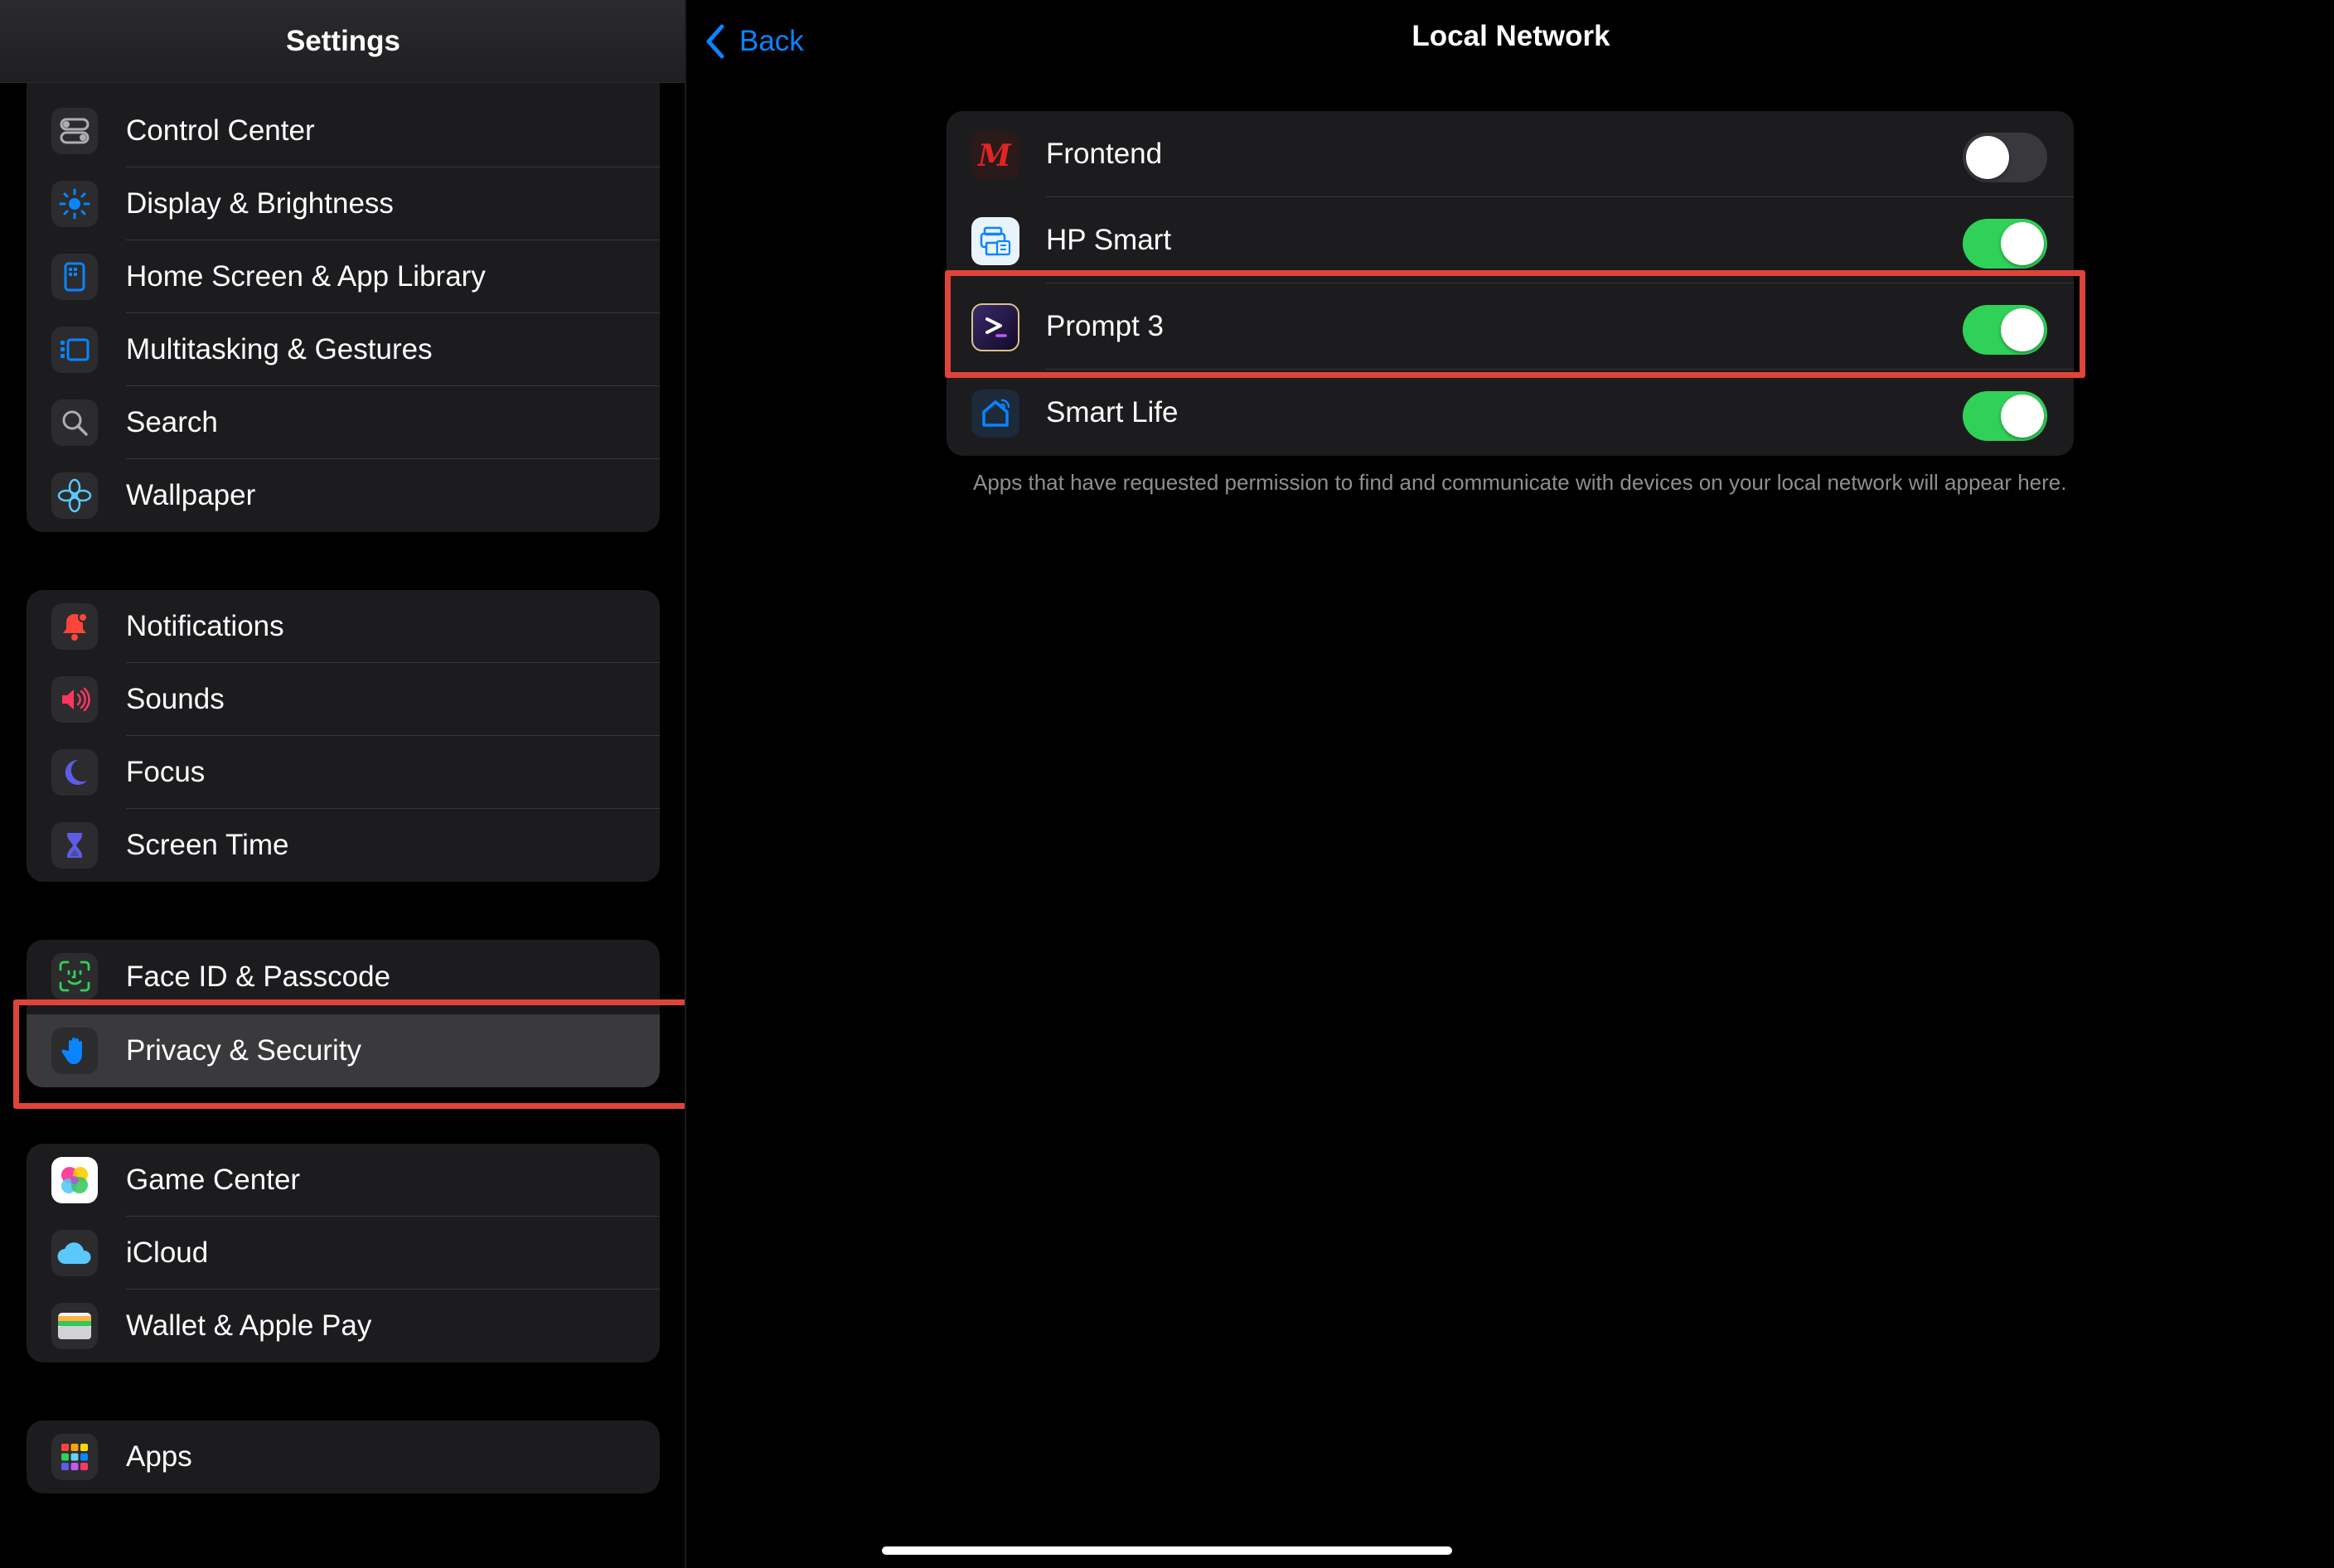  I want to click on sidebar-item-label: Sounds, so click(176, 699).